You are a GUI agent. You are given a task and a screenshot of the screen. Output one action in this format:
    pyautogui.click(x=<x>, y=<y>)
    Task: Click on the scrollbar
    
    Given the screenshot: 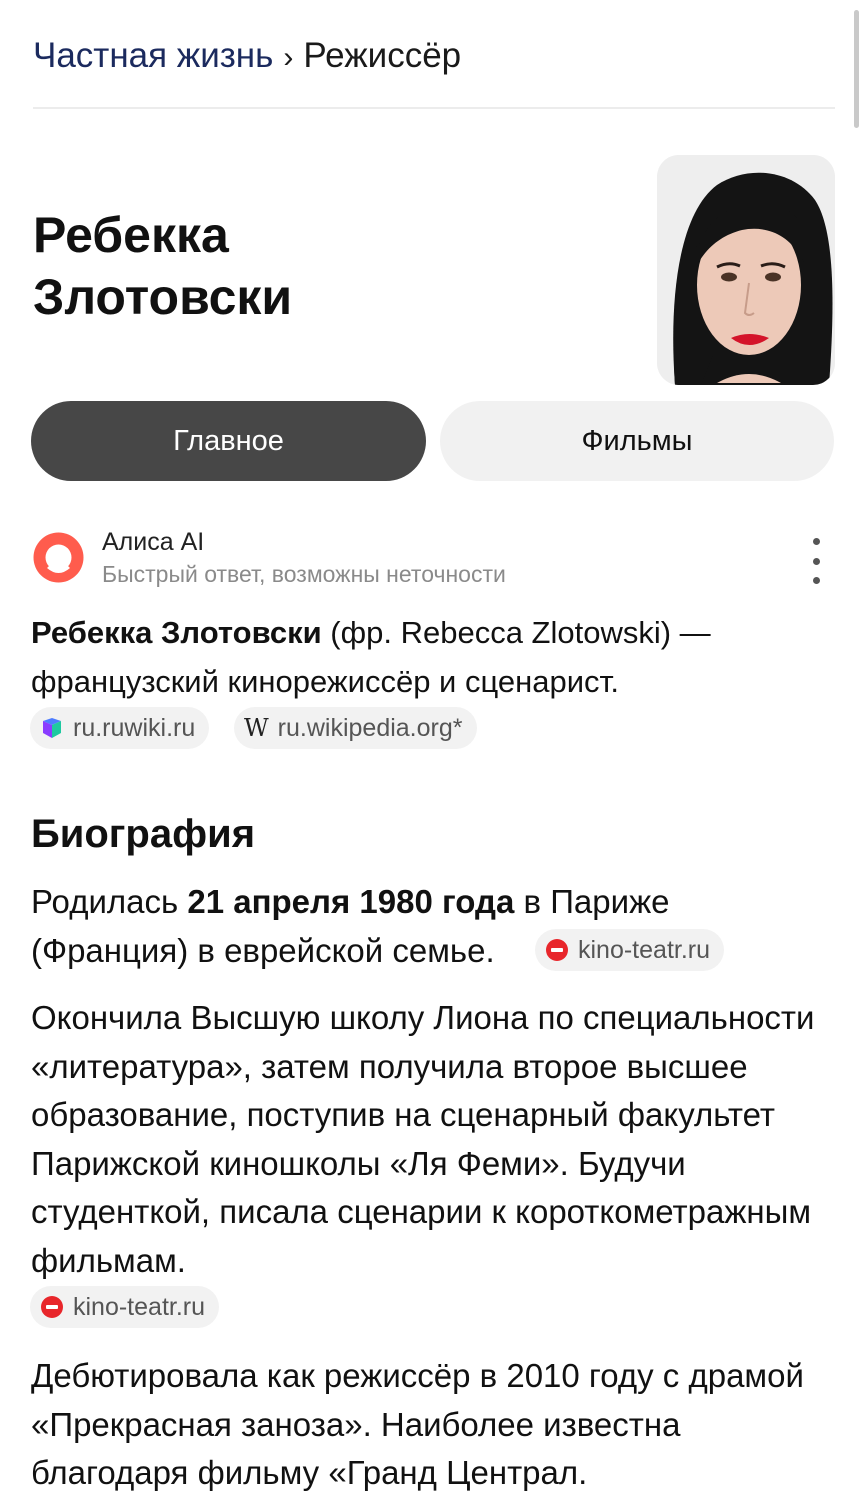 What is the action you would take?
    pyautogui.click(x=856, y=69)
    